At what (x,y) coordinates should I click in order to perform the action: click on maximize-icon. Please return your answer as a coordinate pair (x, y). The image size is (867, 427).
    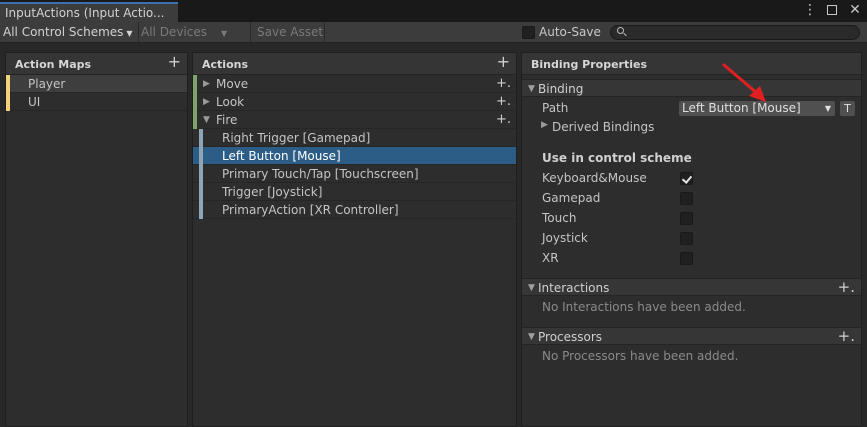
    Looking at the image, I should click on (832, 10).